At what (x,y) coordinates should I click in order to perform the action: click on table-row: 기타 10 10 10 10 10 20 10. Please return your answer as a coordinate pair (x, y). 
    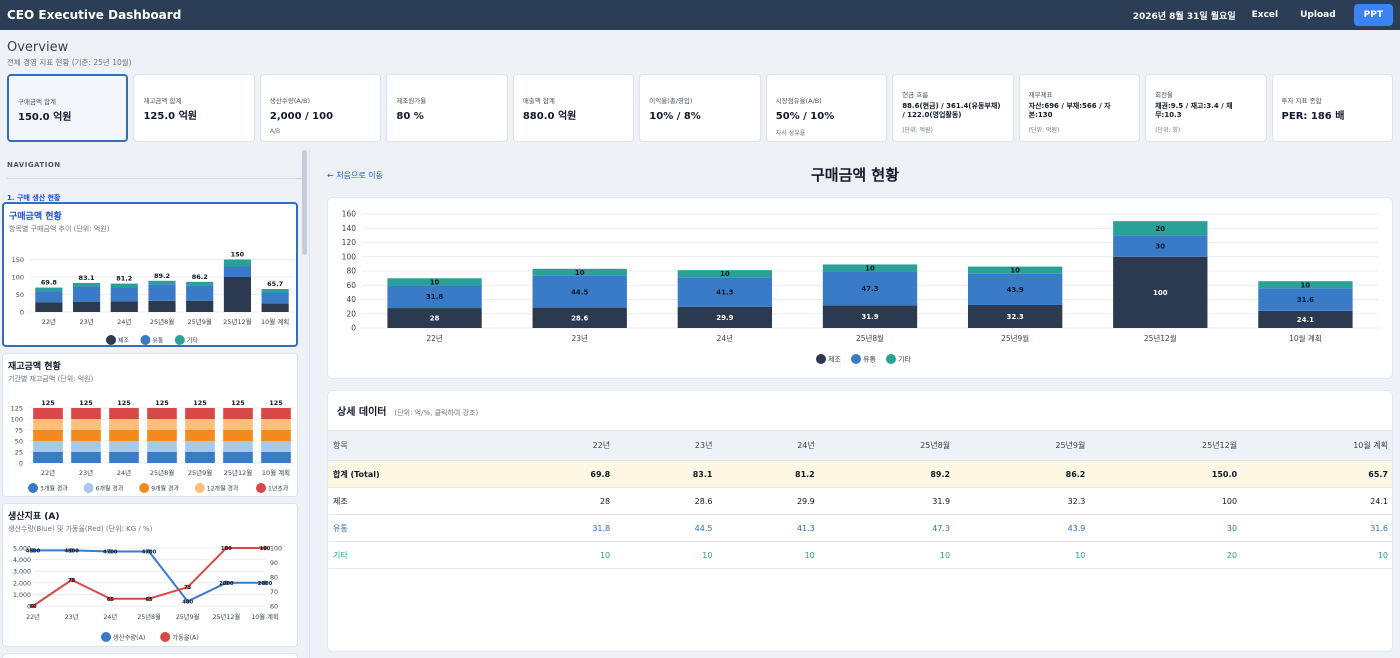
    Looking at the image, I should click on (860, 555).